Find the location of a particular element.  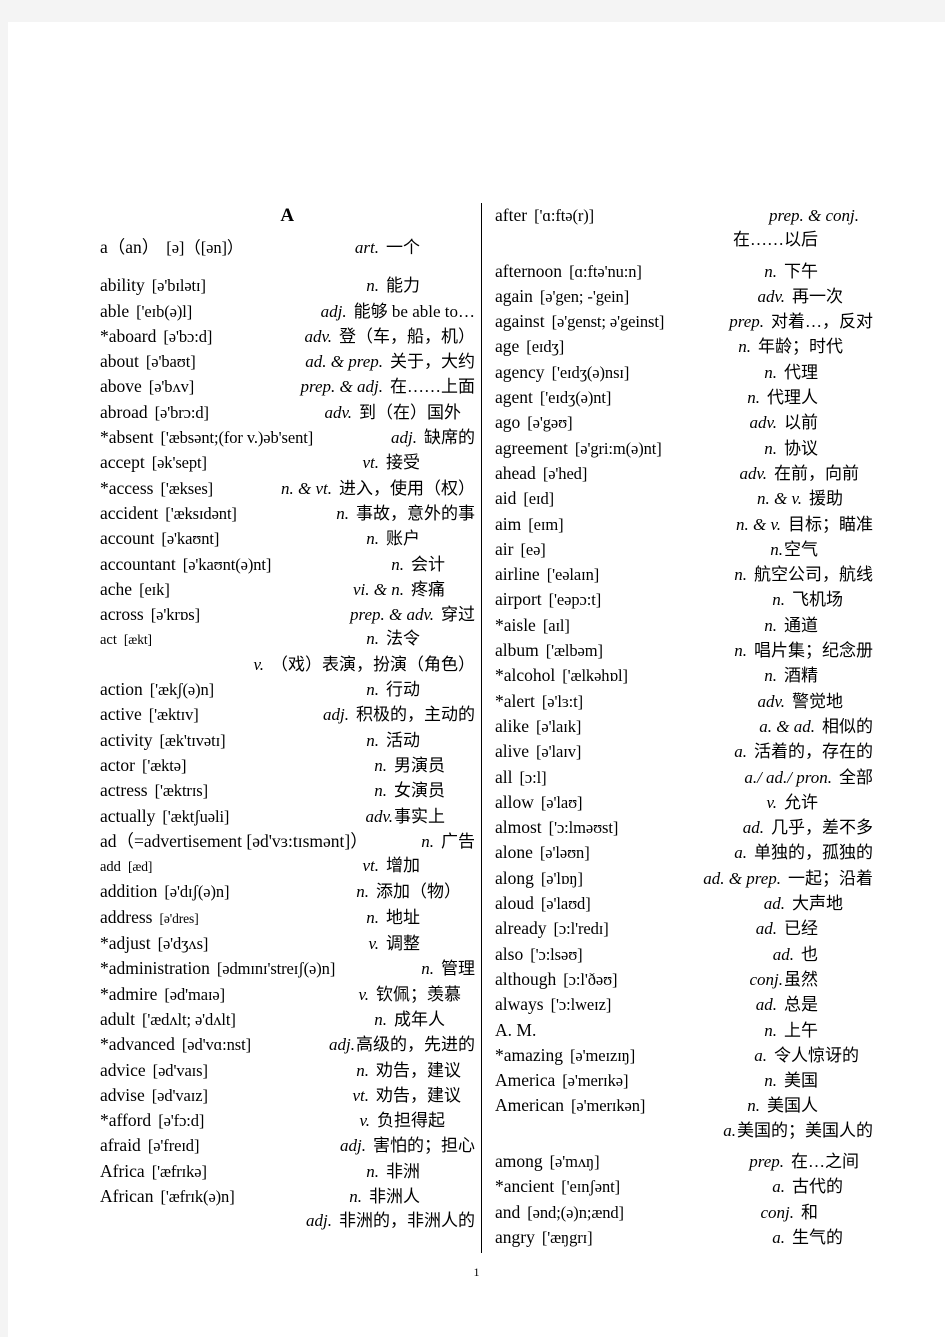

headword: able is located at coordinates (115, 310).